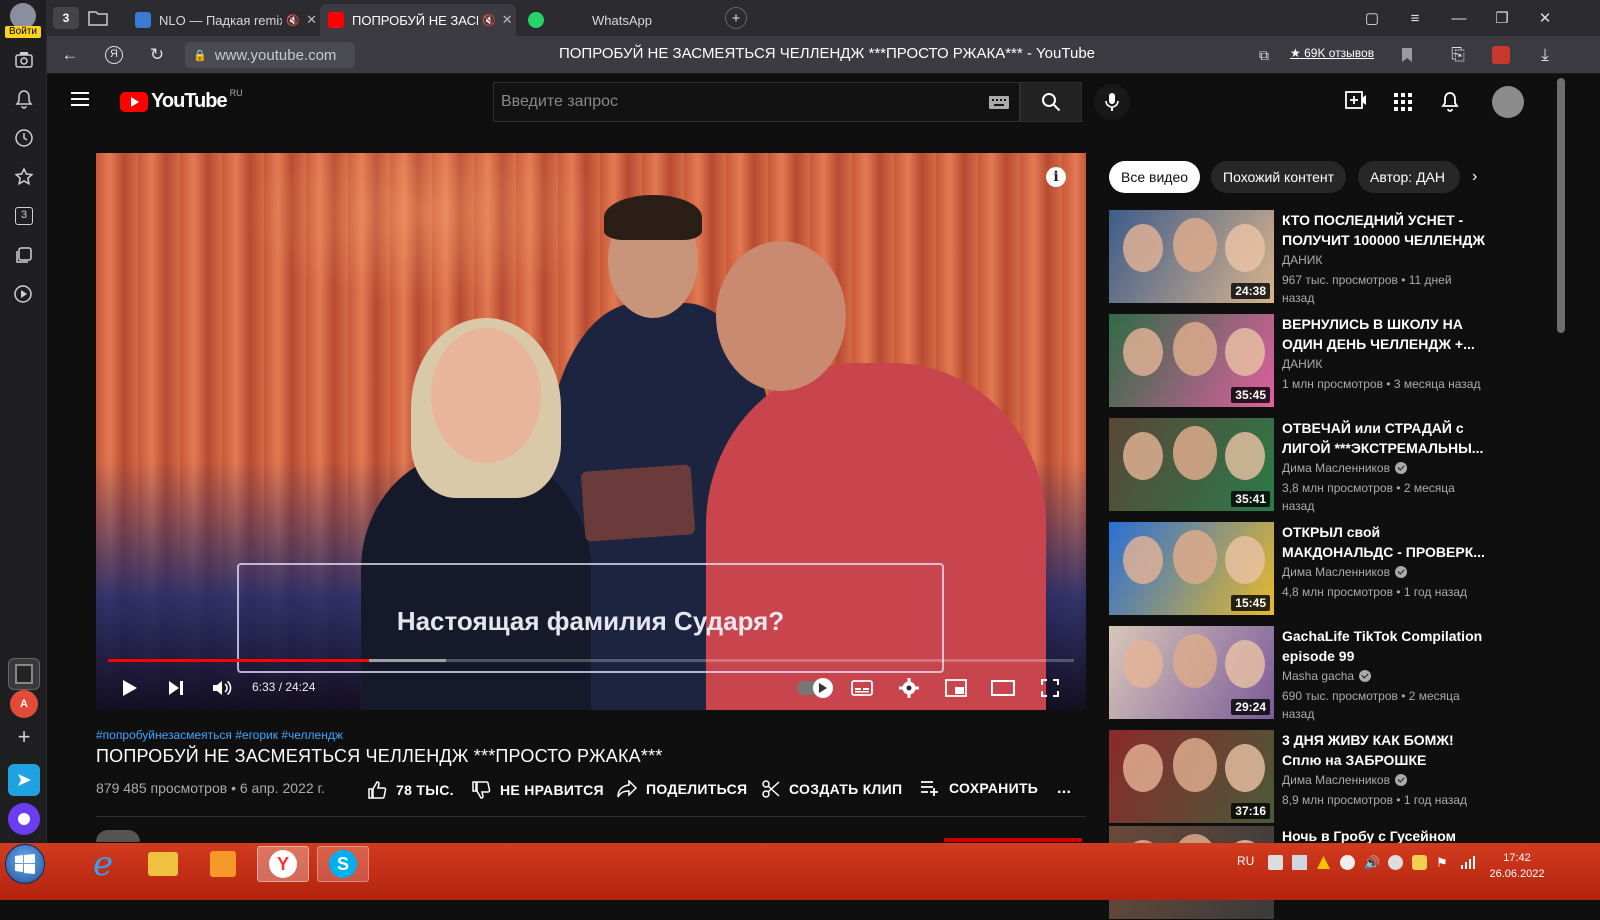 This screenshot has width=1600, height=920. I want to click on language-indicator: RU, so click(1245, 861).